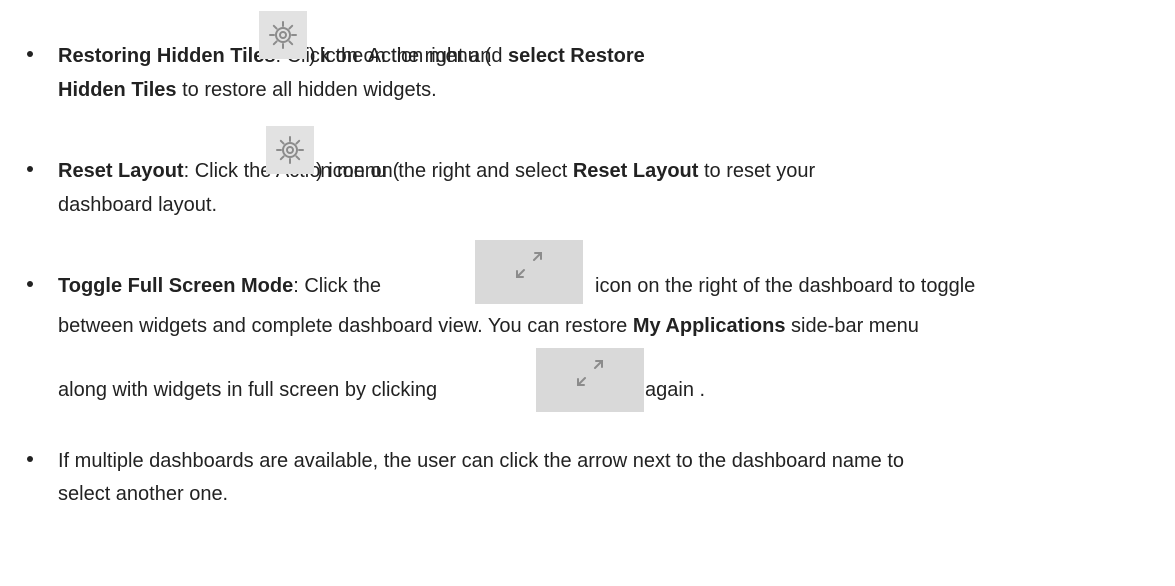  I want to click on item-title: Restoring Hidden Tiles, so click(167, 56).